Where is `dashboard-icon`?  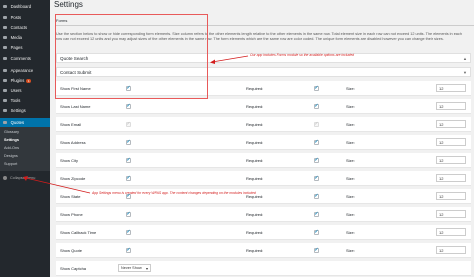 dashboard-icon is located at coordinates (5, 6).